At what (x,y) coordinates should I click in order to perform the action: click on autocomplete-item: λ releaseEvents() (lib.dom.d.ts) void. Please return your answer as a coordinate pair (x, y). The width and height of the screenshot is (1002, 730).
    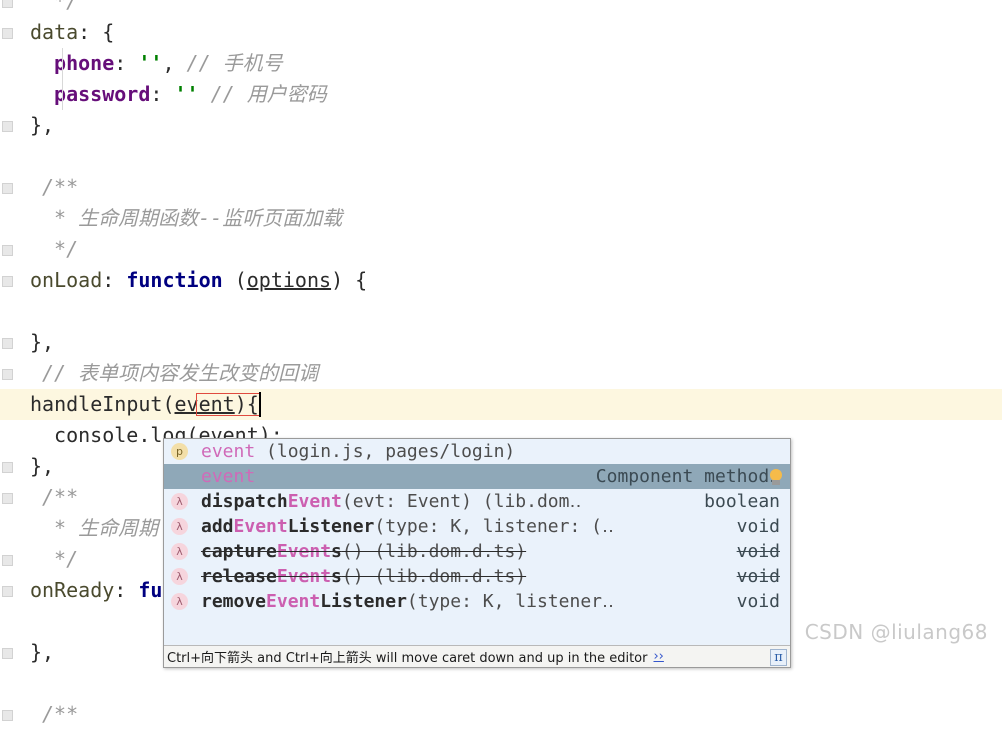
    Looking at the image, I should click on (477, 576).